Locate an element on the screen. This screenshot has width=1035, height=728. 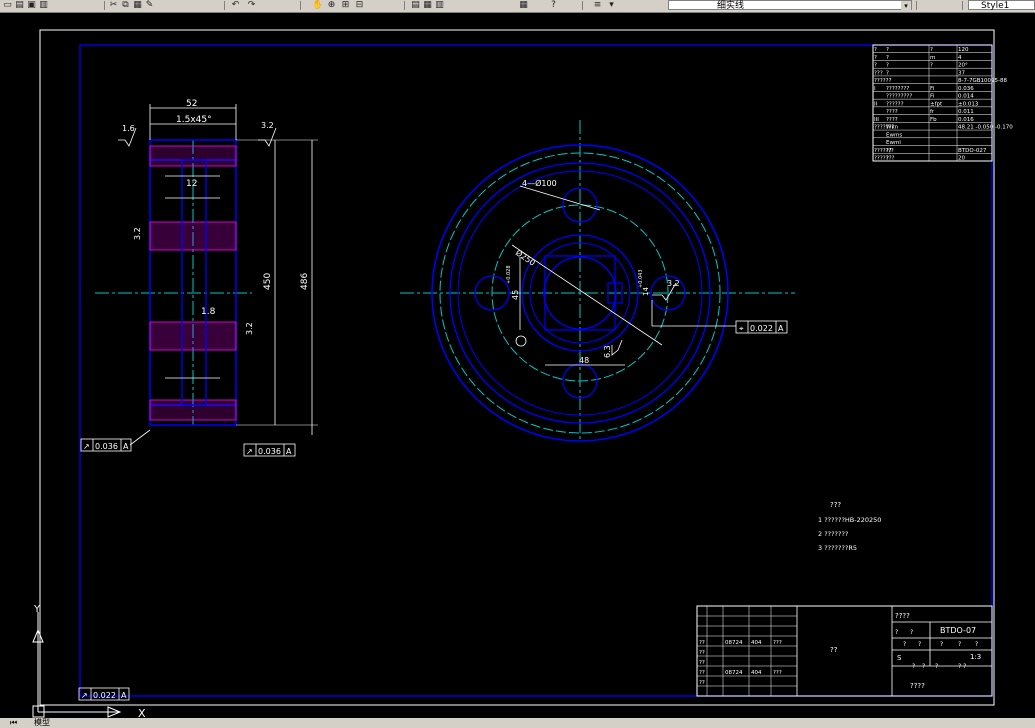
drawing-number: BTDO-07 is located at coordinates (958, 630).